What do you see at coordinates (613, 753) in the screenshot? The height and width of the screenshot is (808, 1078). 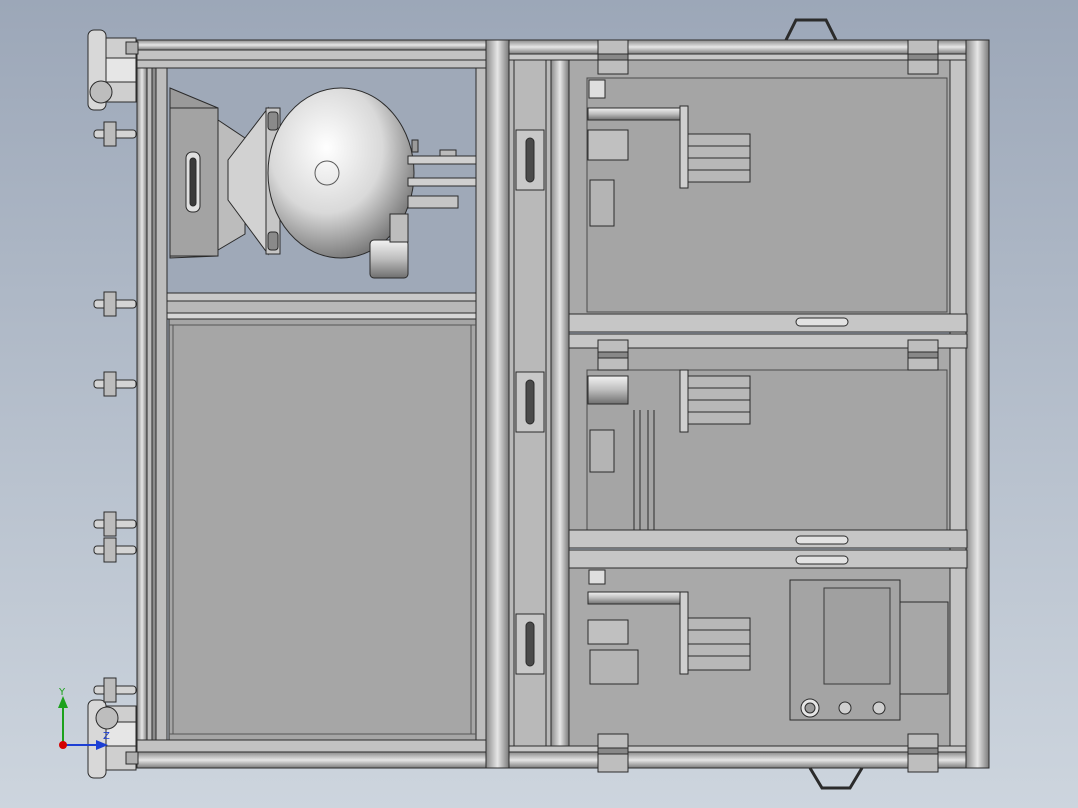 I see `hinge-bl` at bounding box center [613, 753].